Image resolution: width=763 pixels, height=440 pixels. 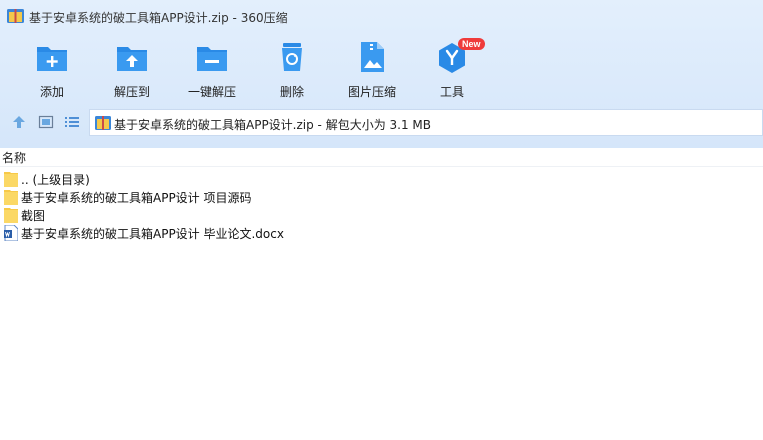 I want to click on add-icon, so click(x=52, y=59).